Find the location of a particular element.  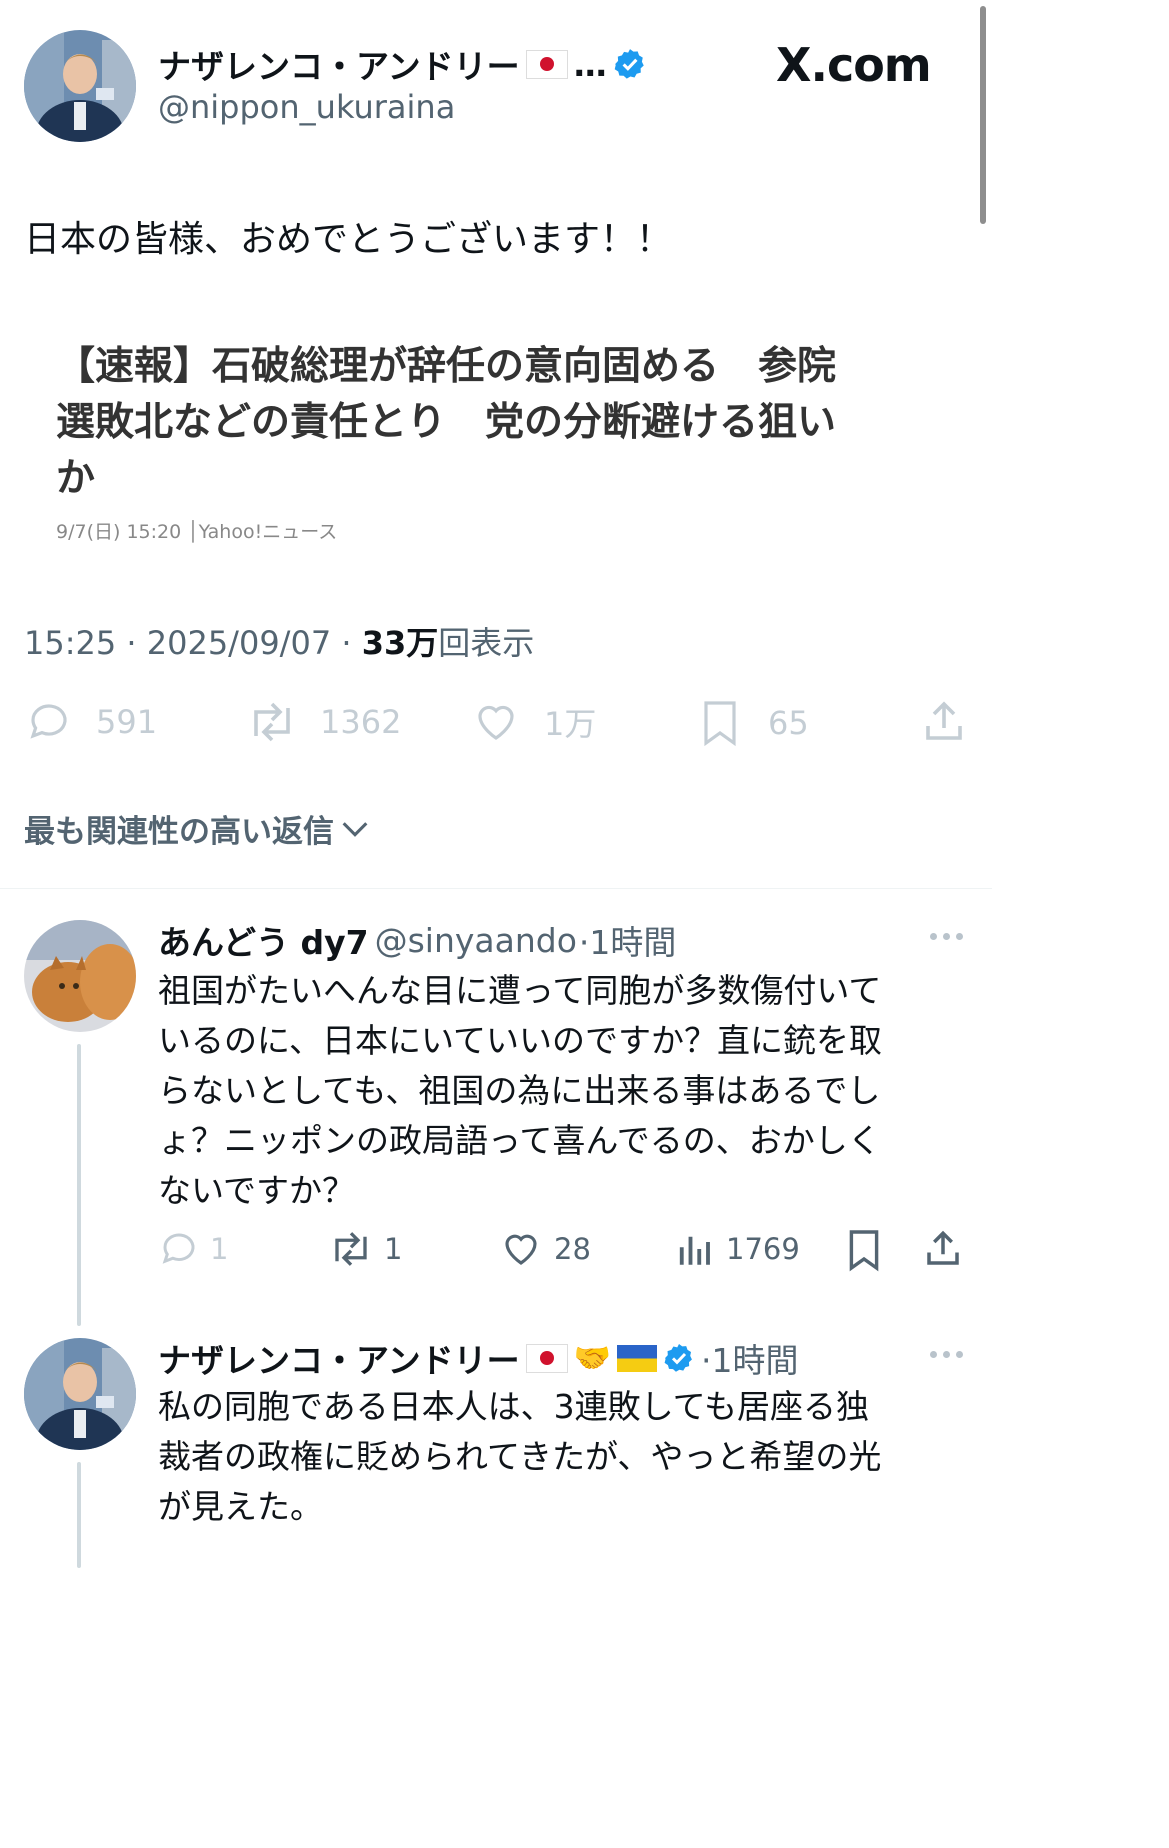

views-button: 1769 is located at coordinates (737, 1249).